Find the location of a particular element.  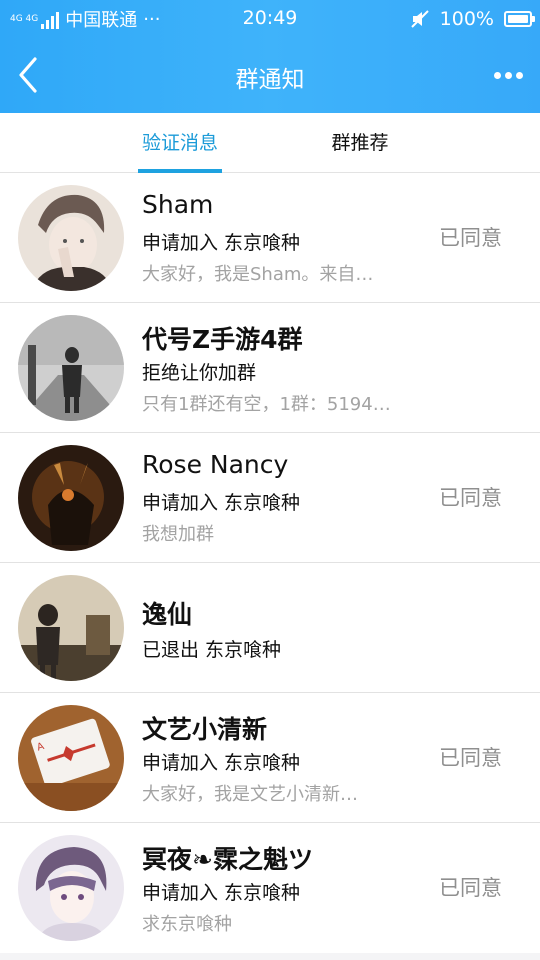

sender-name: 冥夜❧霂之魁ツ is located at coordinates (227, 859).